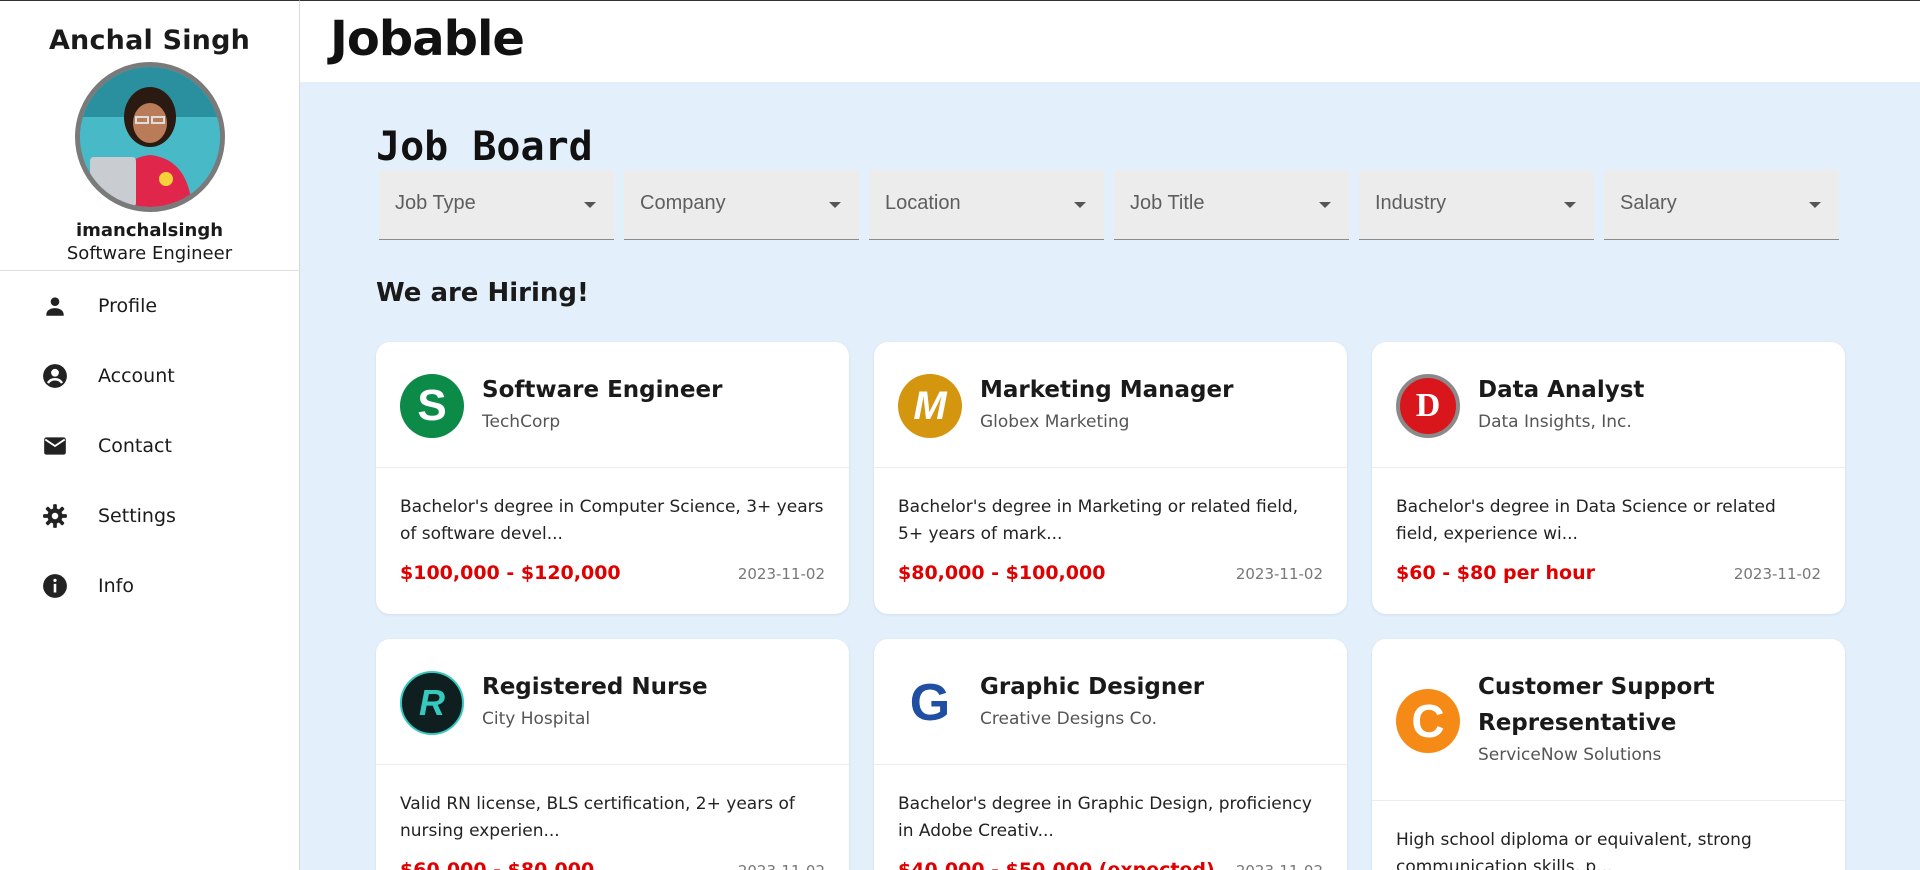 The width and height of the screenshot is (1920, 870). Describe the element at coordinates (1069, 719) in the screenshot. I see `company-name: Creative Designs Co.` at that location.